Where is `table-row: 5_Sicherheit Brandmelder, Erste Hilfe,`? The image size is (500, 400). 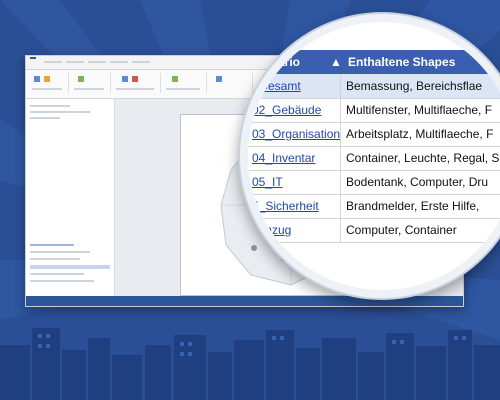 table-row: 5_Sicherheit Brandmelder, Erste Hilfe, is located at coordinates (374, 206).